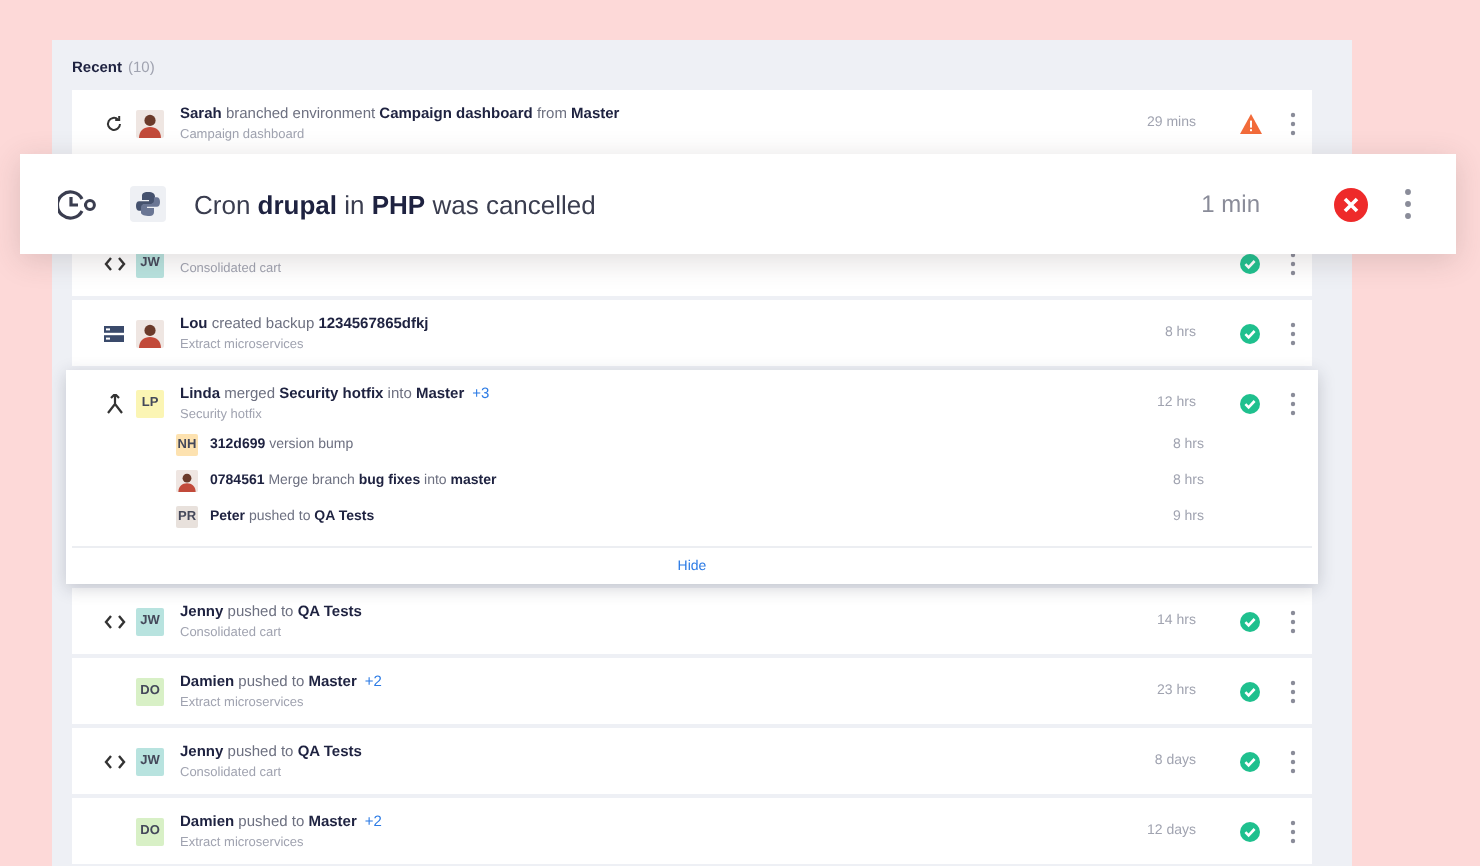 This screenshot has width=1480, height=866. What do you see at coordinates (114, 123) in the screenshot?
I see `refresh-icon` at bounding box center [114, 123].